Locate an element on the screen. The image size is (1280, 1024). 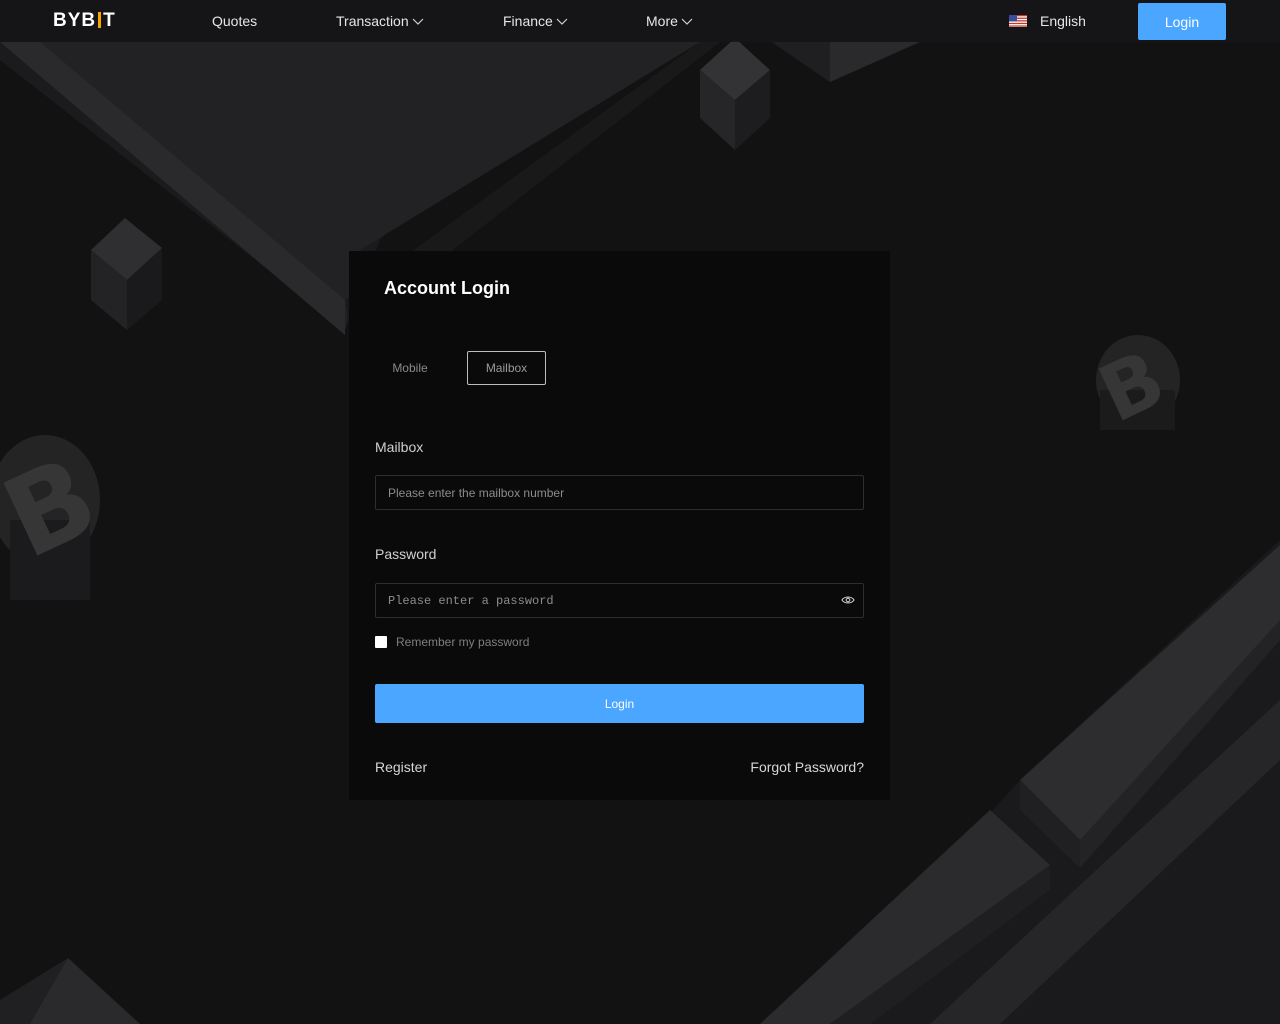
mailbox-input is located at coordinates (619, 492).